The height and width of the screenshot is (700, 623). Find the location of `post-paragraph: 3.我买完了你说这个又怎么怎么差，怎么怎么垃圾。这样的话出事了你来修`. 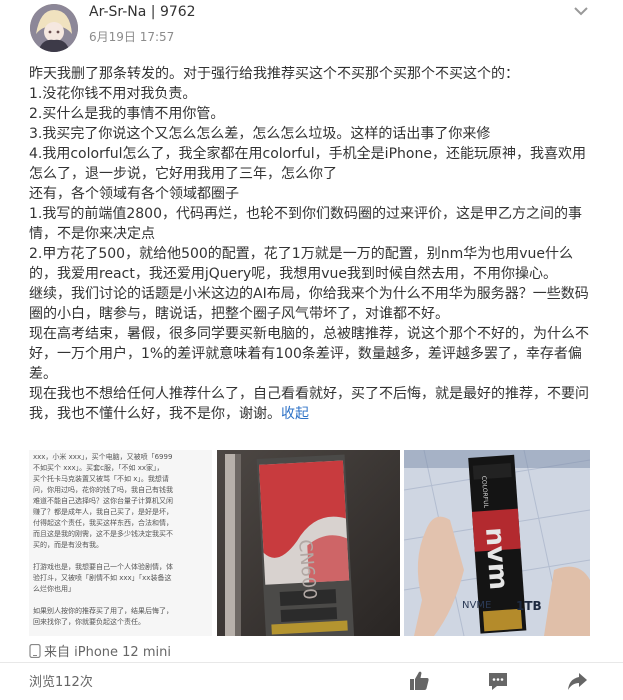

post-paragraph: 3.我买完了你说这个又怎么怎么差，怎么怎么垃圾。这样的话出事了你来修 is located at coordinates (260, 134).